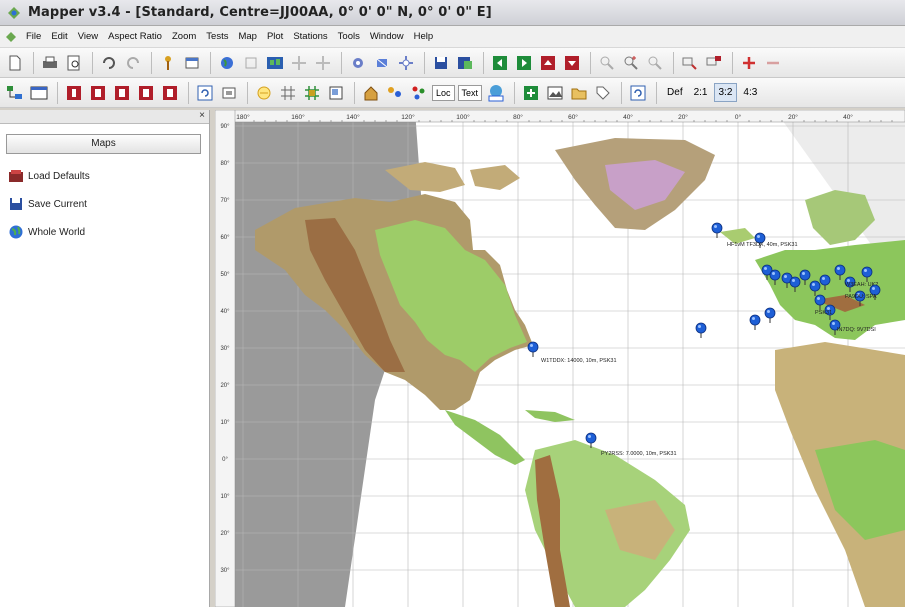 This screenshot has width=905, height=607. I want to click on tag-button, so click(603, 93).